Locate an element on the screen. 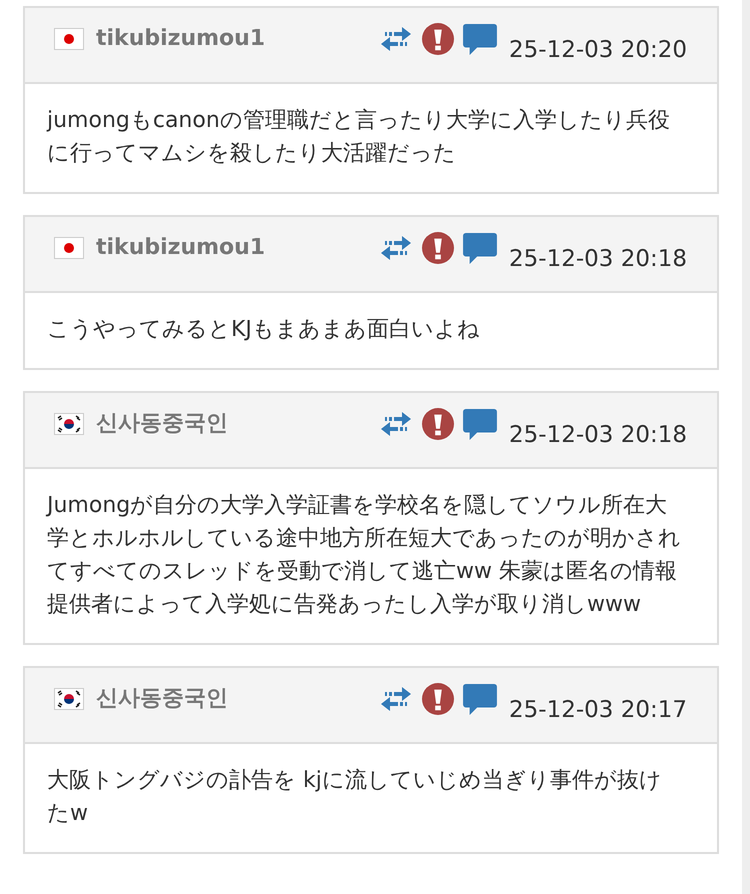 This screenshot has width=750, height=894. post-text: こうやってみるとKJもまあまあ面白いよね is located at coordinates (263, 330).